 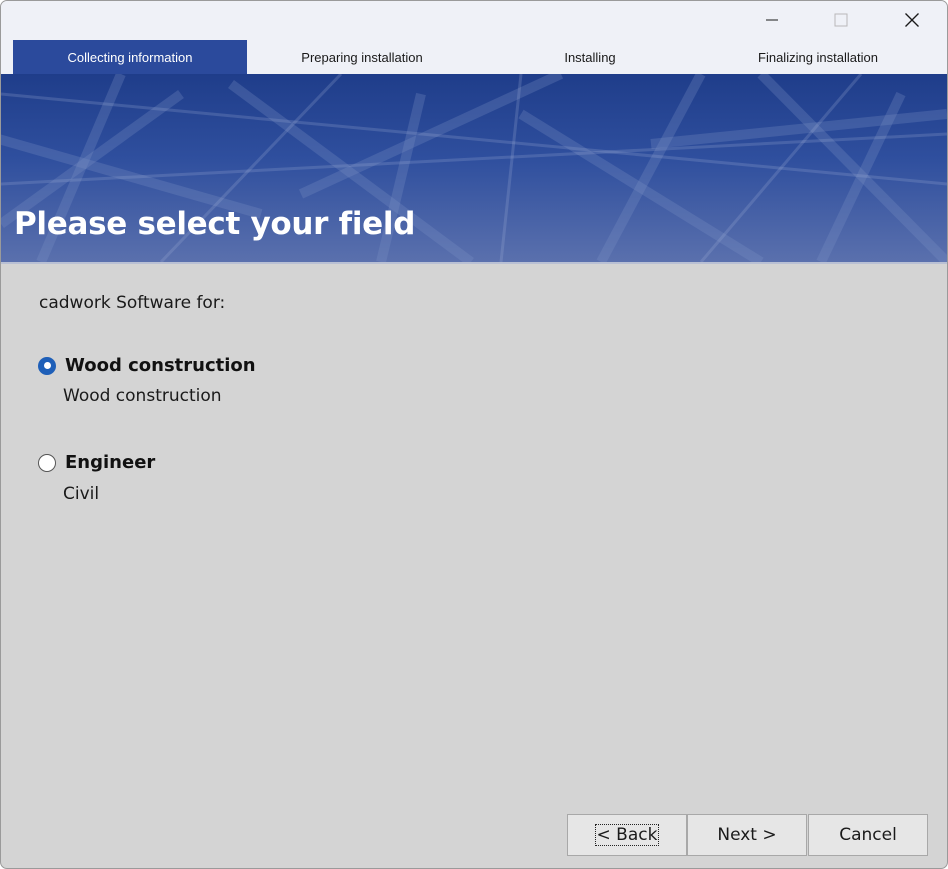 I want to click on next-button-label: Next >, so click(x=747, y=835).